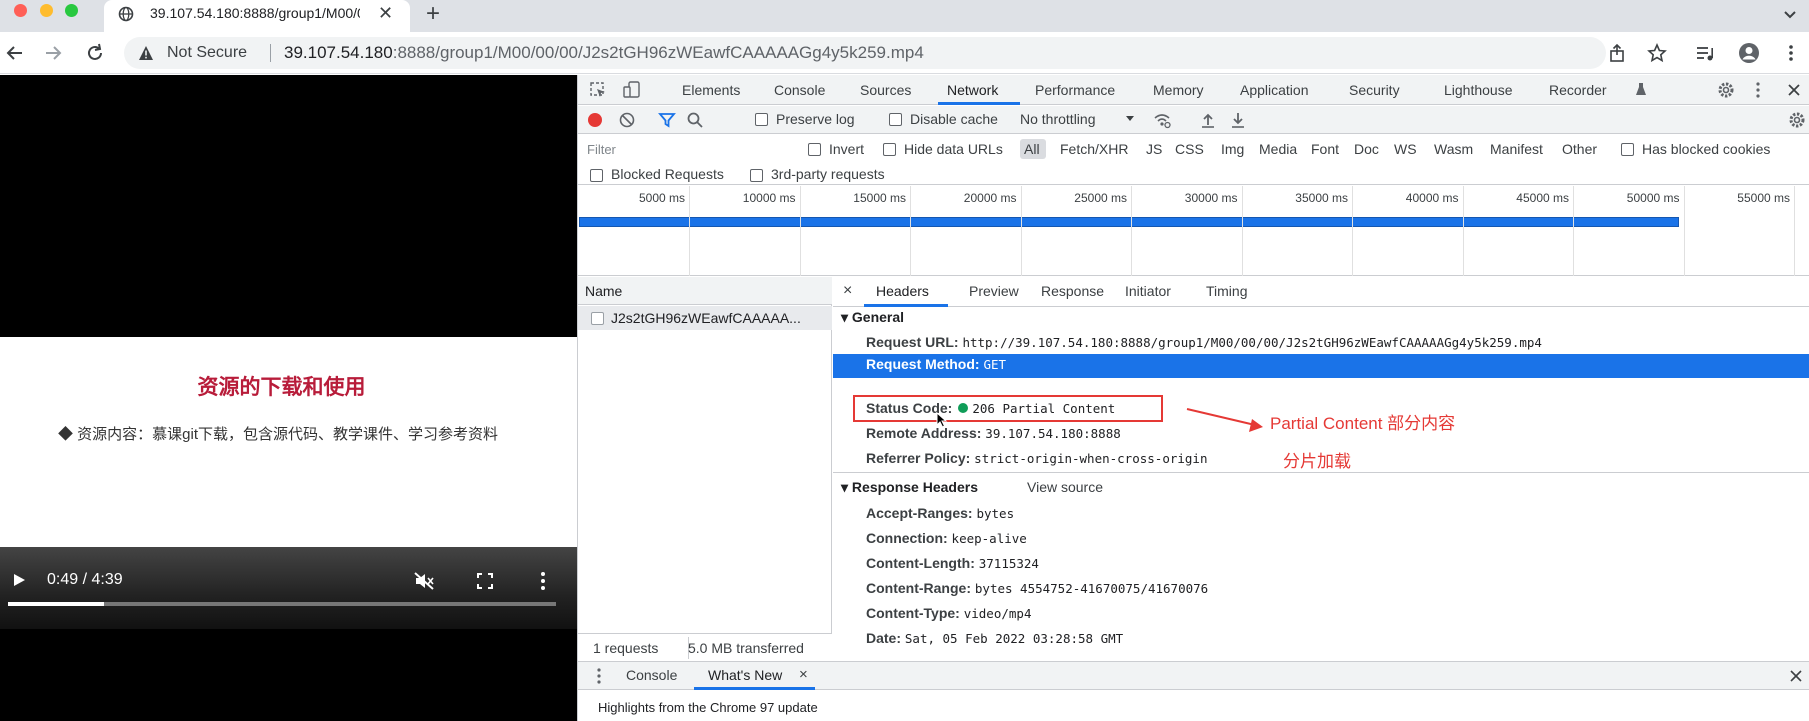 This screenshot has width=1809, height=721. What do you see at coordinates (1065, 487) in the screenshot?
I see `view-source-link: View source` at bounding box center [1065, 487].